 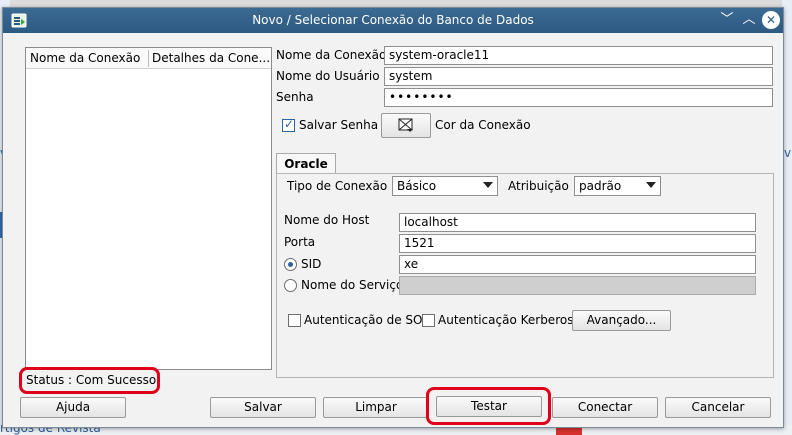 I want to click on minimize-chevron-down-icon: ﹀, so click(x=727, y=20).